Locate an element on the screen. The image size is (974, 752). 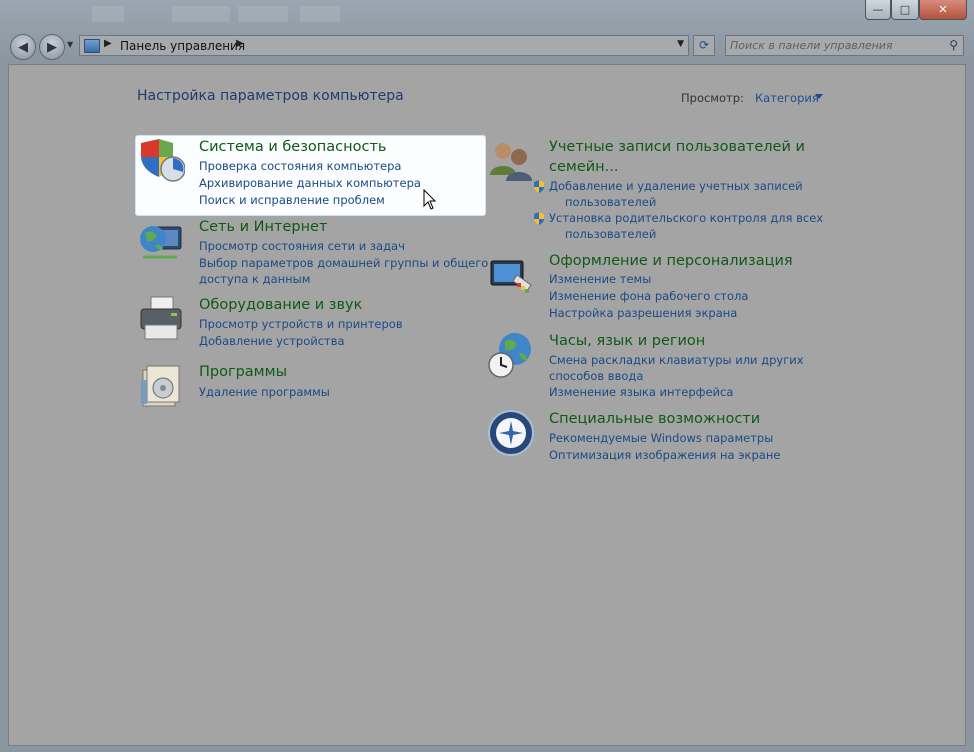
back-button: ◀ is located at coordinates (23, 47).